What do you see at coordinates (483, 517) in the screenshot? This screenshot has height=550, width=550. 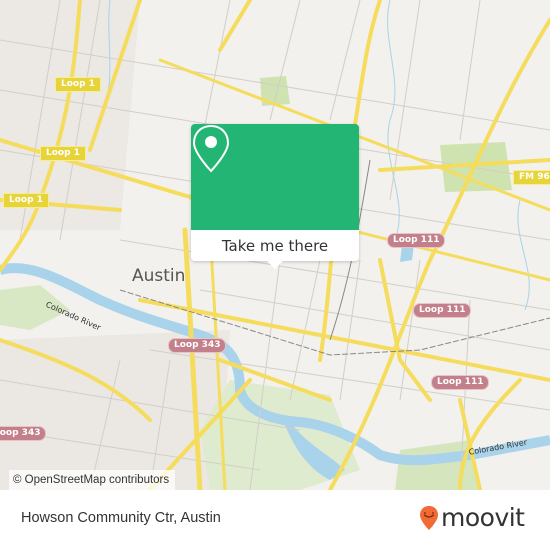 I see `moovit-wordmark: moovit` at bounding box center [483, 517].